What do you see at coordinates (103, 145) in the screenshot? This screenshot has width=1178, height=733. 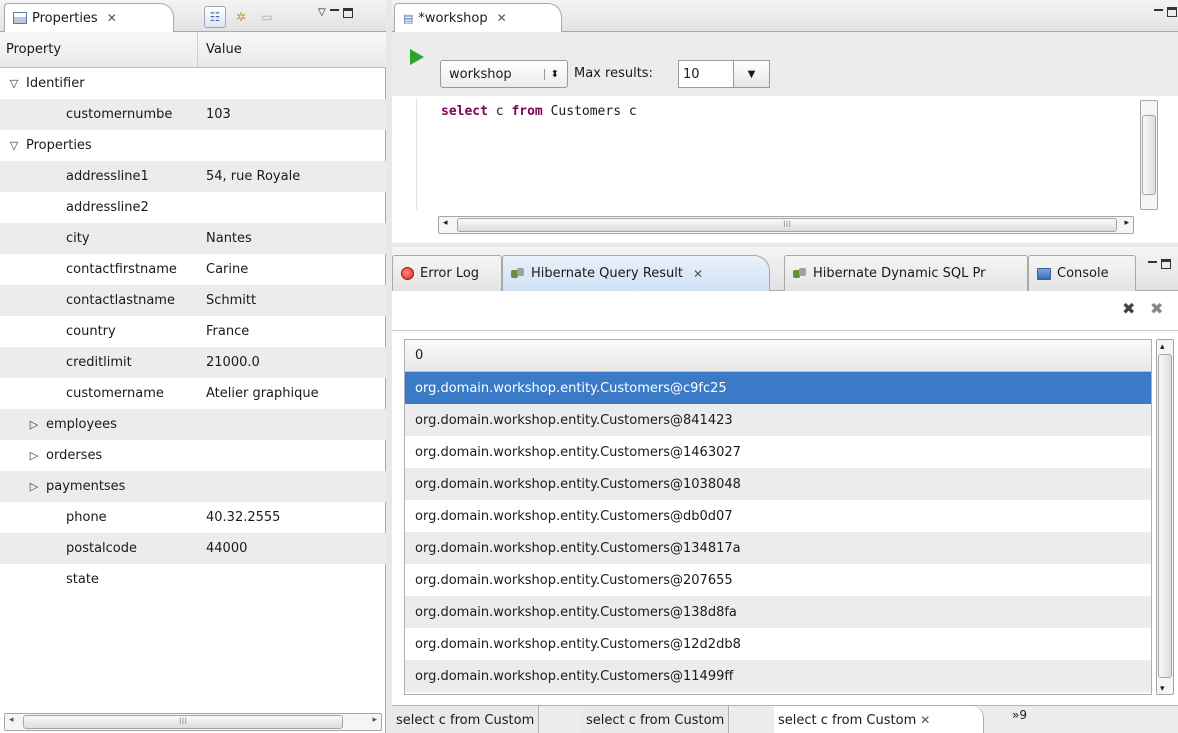 I see `property-key-cell: ▽ Properties` at bounding box center [103, 145].